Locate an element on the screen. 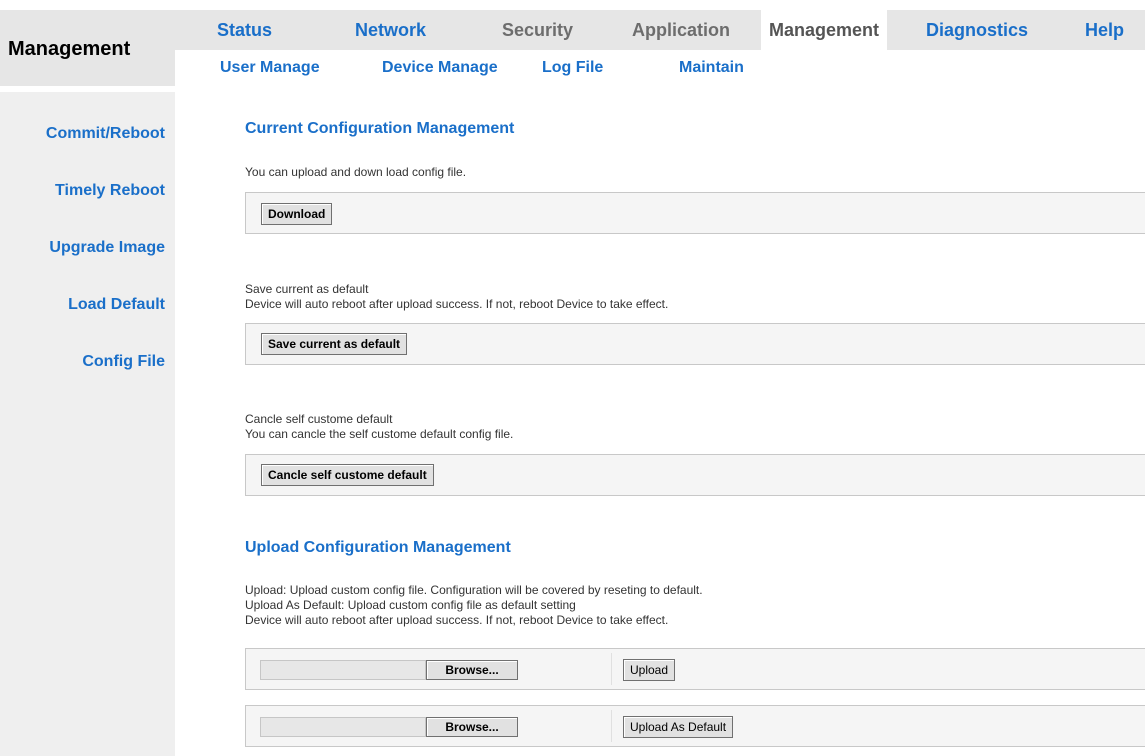  save-current-as-default-button: Save current as default is located at coordinates (334, 344).